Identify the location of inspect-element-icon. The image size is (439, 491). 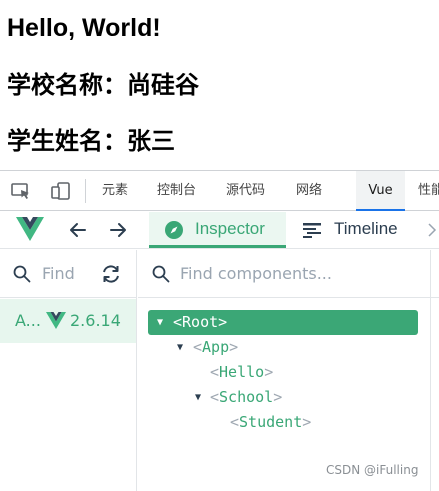
(21, 191).